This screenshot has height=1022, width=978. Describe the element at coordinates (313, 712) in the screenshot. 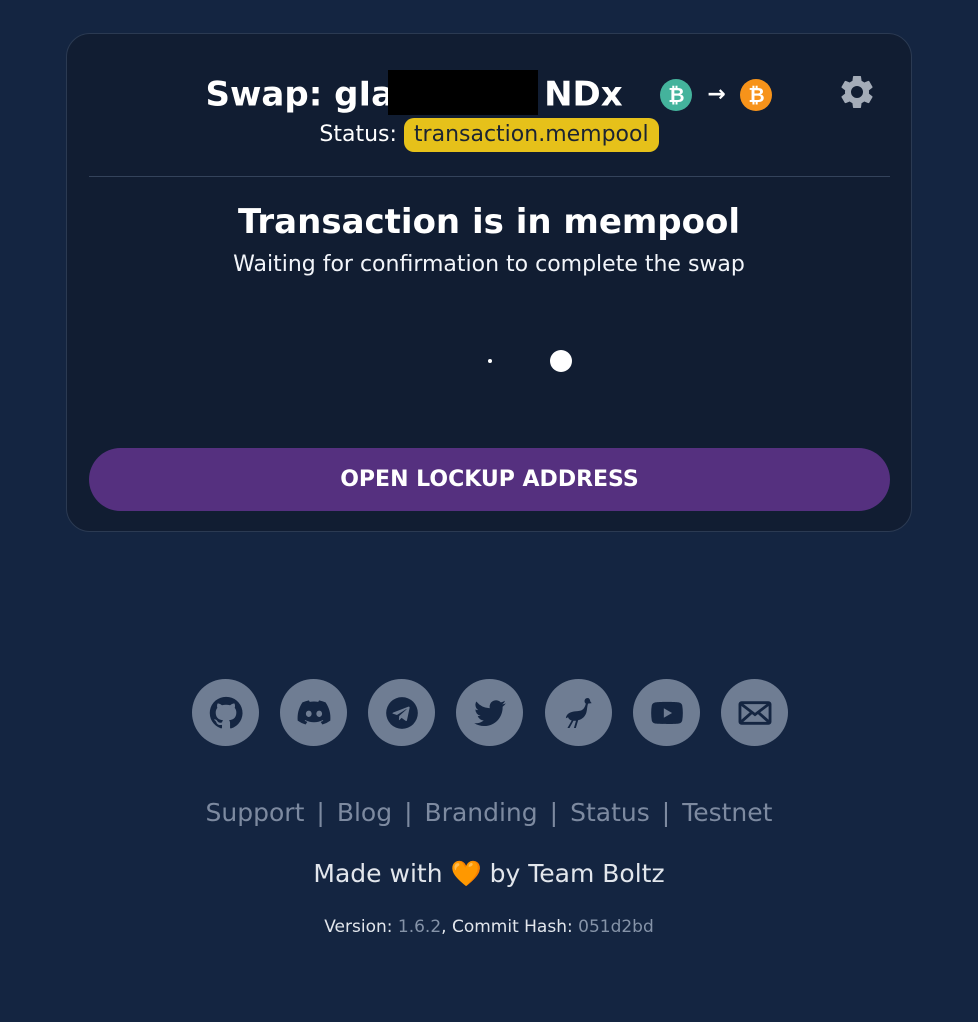

I see `discord-icon` at that location.